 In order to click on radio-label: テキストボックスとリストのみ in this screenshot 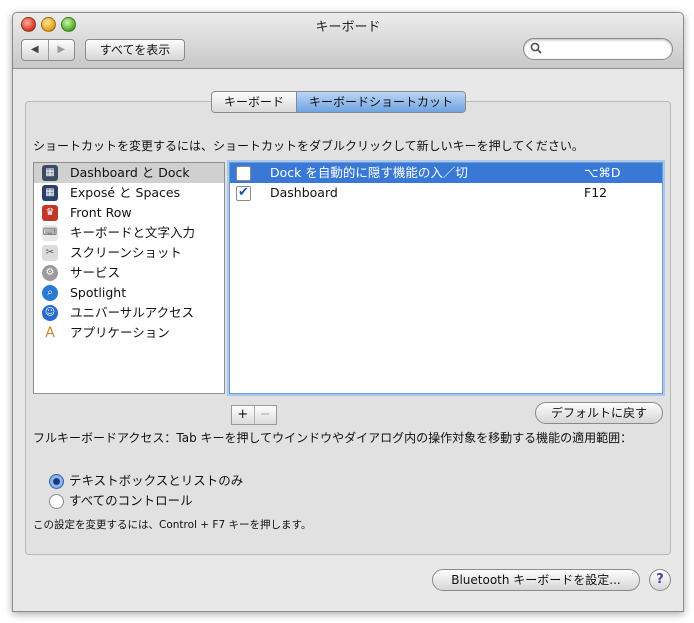, I will do `click(156, 480)`.